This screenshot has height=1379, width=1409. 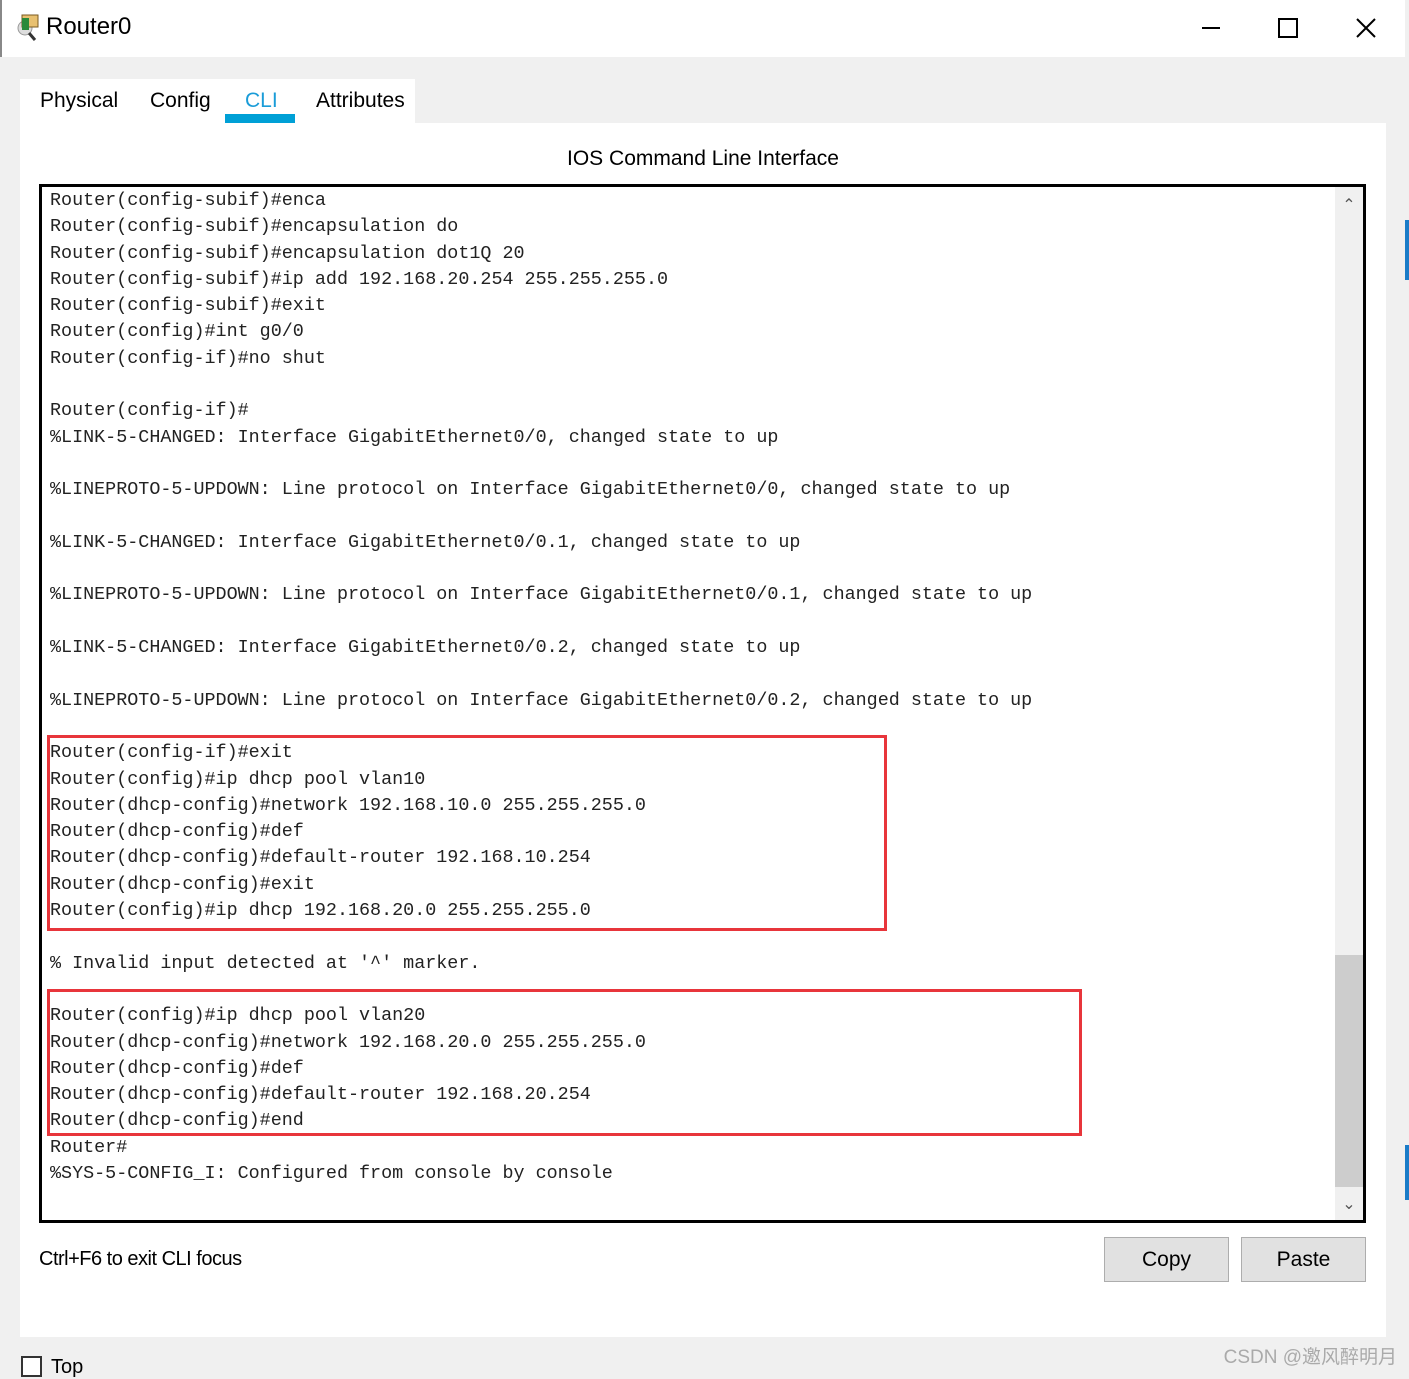 What do you see at coordinates (564, 1062) in the screenshot?
I see `highlight-box-vlan20` at bounding box center [564, 1062].